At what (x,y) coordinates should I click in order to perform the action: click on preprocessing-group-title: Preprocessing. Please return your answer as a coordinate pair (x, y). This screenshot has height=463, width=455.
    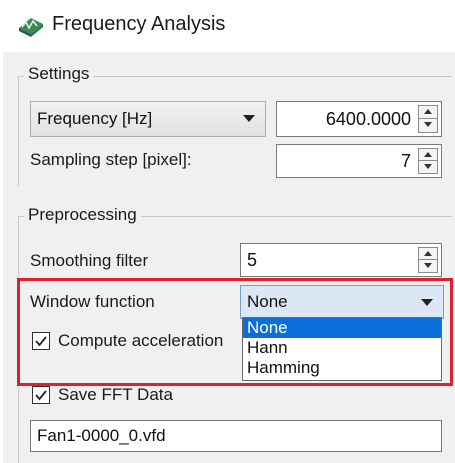
    Looking at the image, I should click on (82, 215).